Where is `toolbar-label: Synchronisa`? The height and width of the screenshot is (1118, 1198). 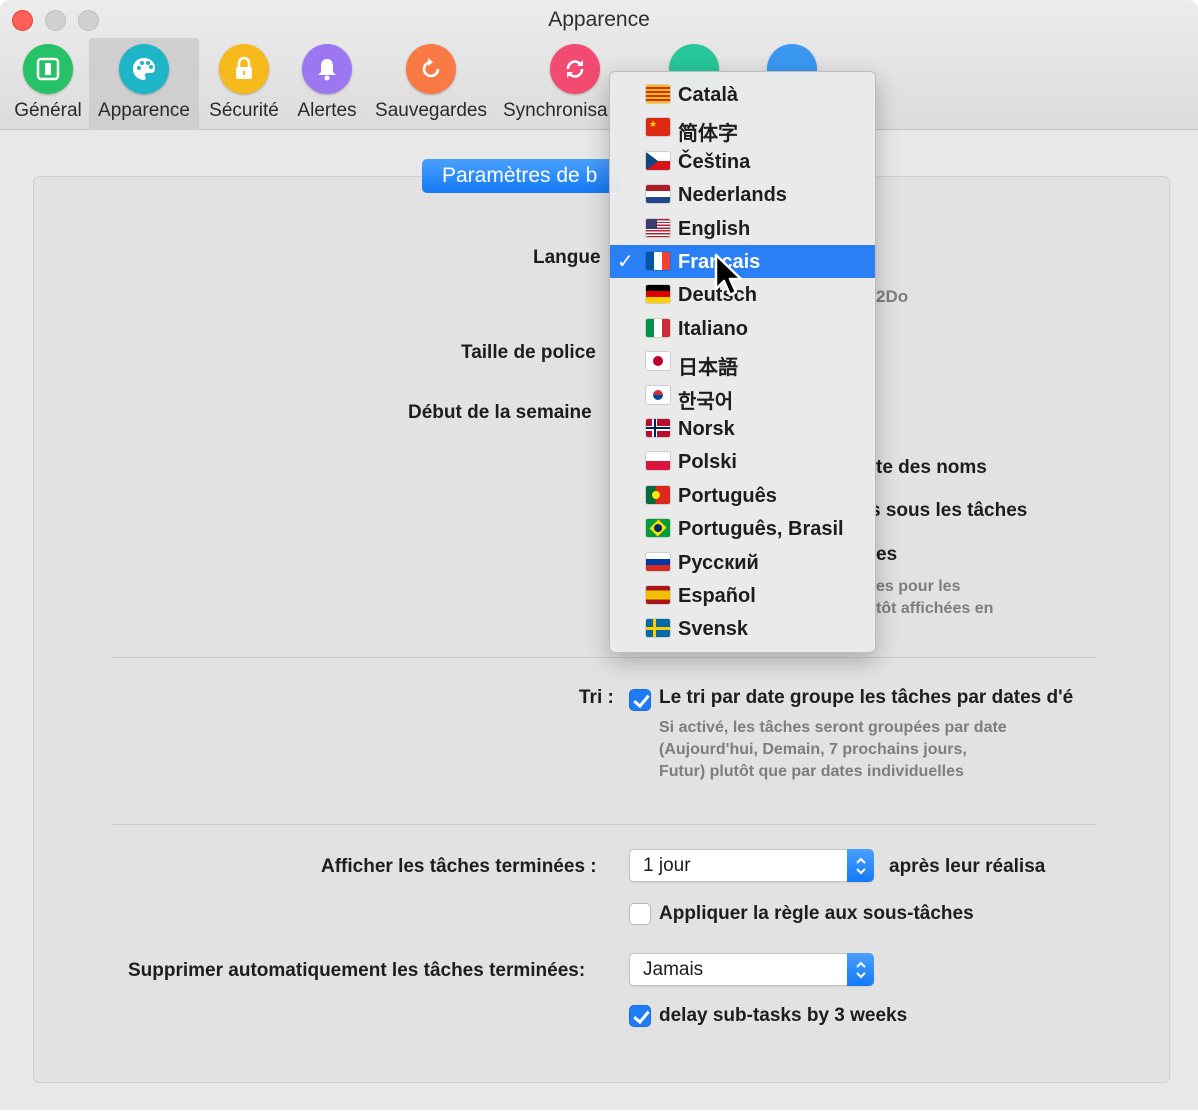 toolbar-label: Synchronisa is located at coordinates (555, 110).